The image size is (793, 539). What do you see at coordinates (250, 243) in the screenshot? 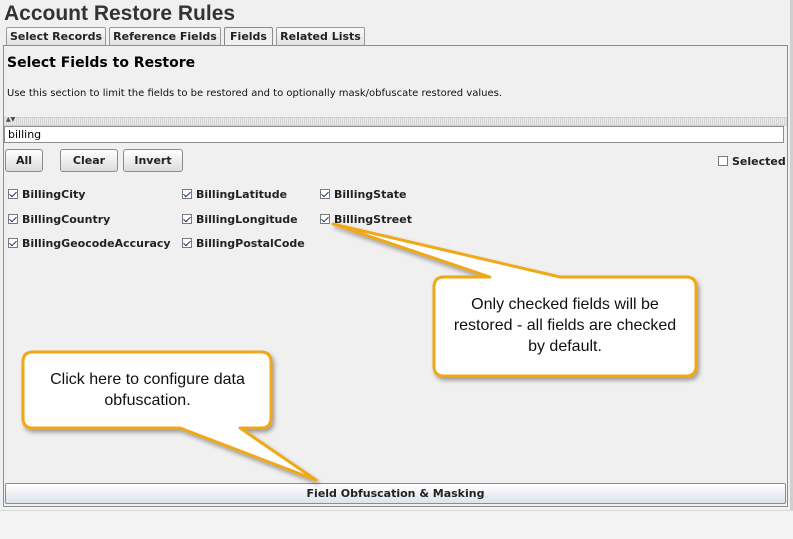
I see `field-label: BillingPostalCode` at bounding box center [250, 243].